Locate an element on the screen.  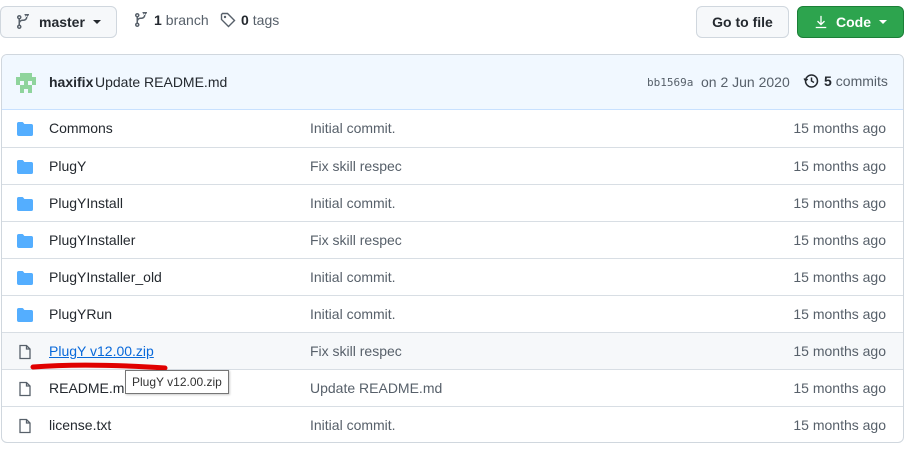
branch-text: branch is located at coordinates (187, 20).